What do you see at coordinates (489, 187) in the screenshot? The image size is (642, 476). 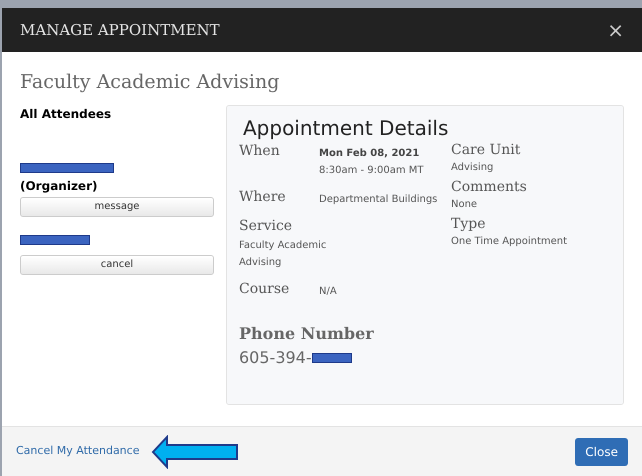 I see `field-label: Comments` at bounding box center [489, 187].